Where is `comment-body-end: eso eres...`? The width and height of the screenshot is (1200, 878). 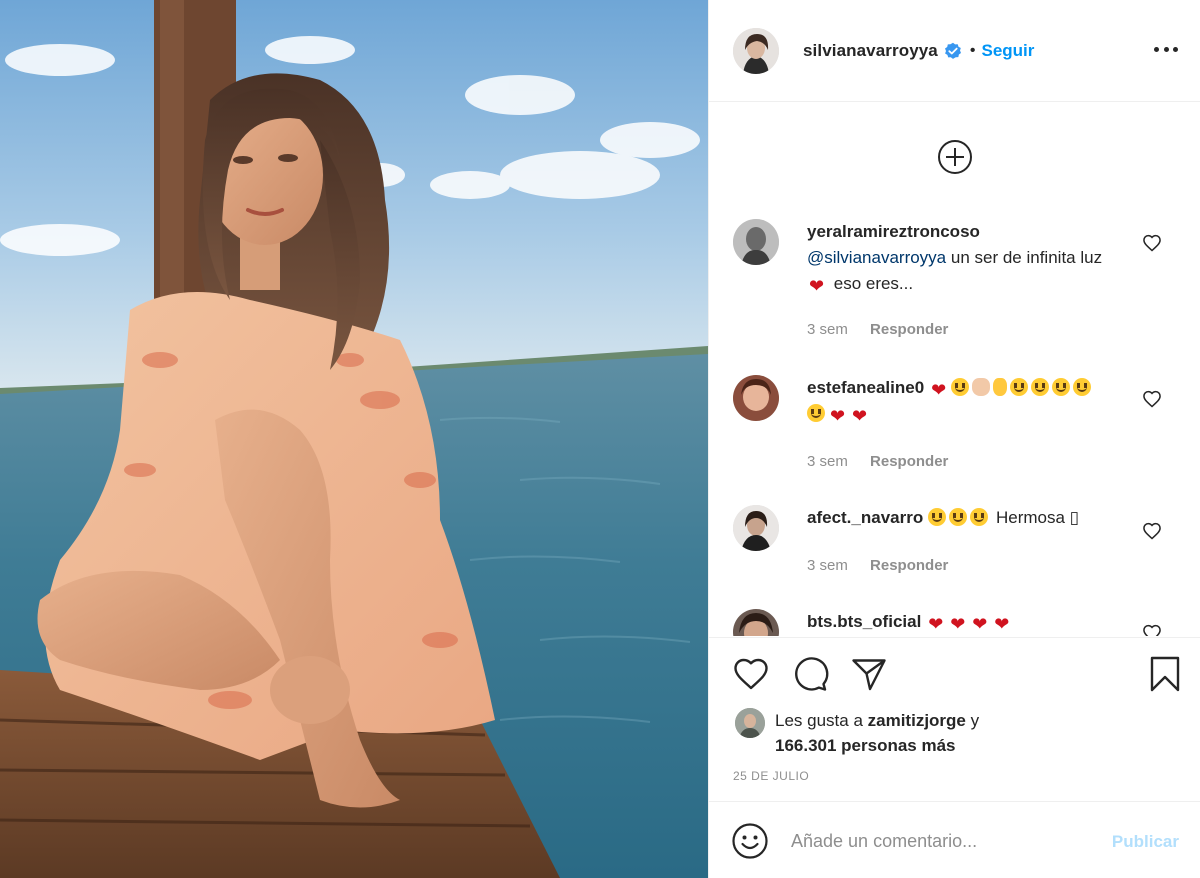
comment-body-end: eso eres... is located at coordinates (873, 283).